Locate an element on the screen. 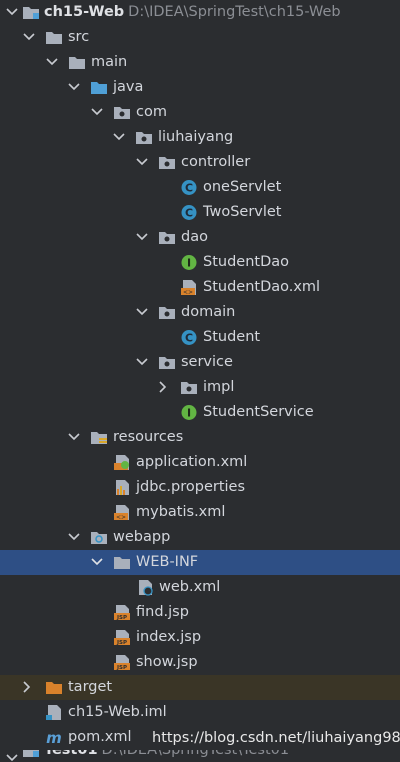 The image size is (400, 762). tree-item-show-jsp: JSP show.jsp is located at coordinates (200, 662).